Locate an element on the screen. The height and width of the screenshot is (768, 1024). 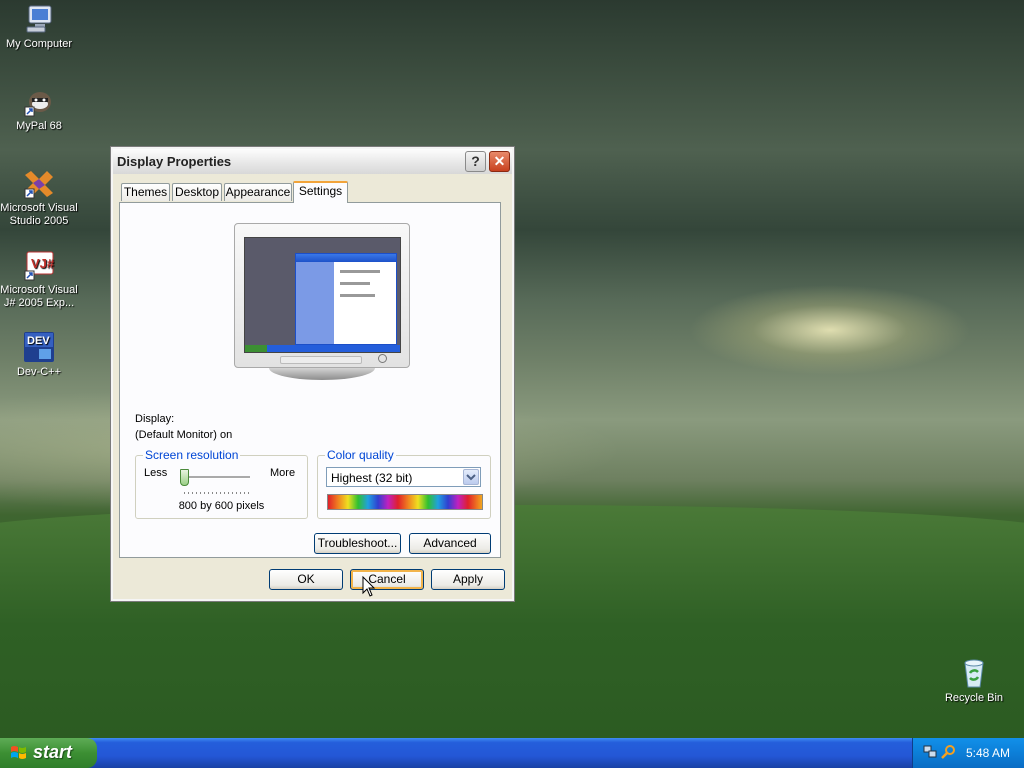
start-button: start is located at coordinates (48, 753).